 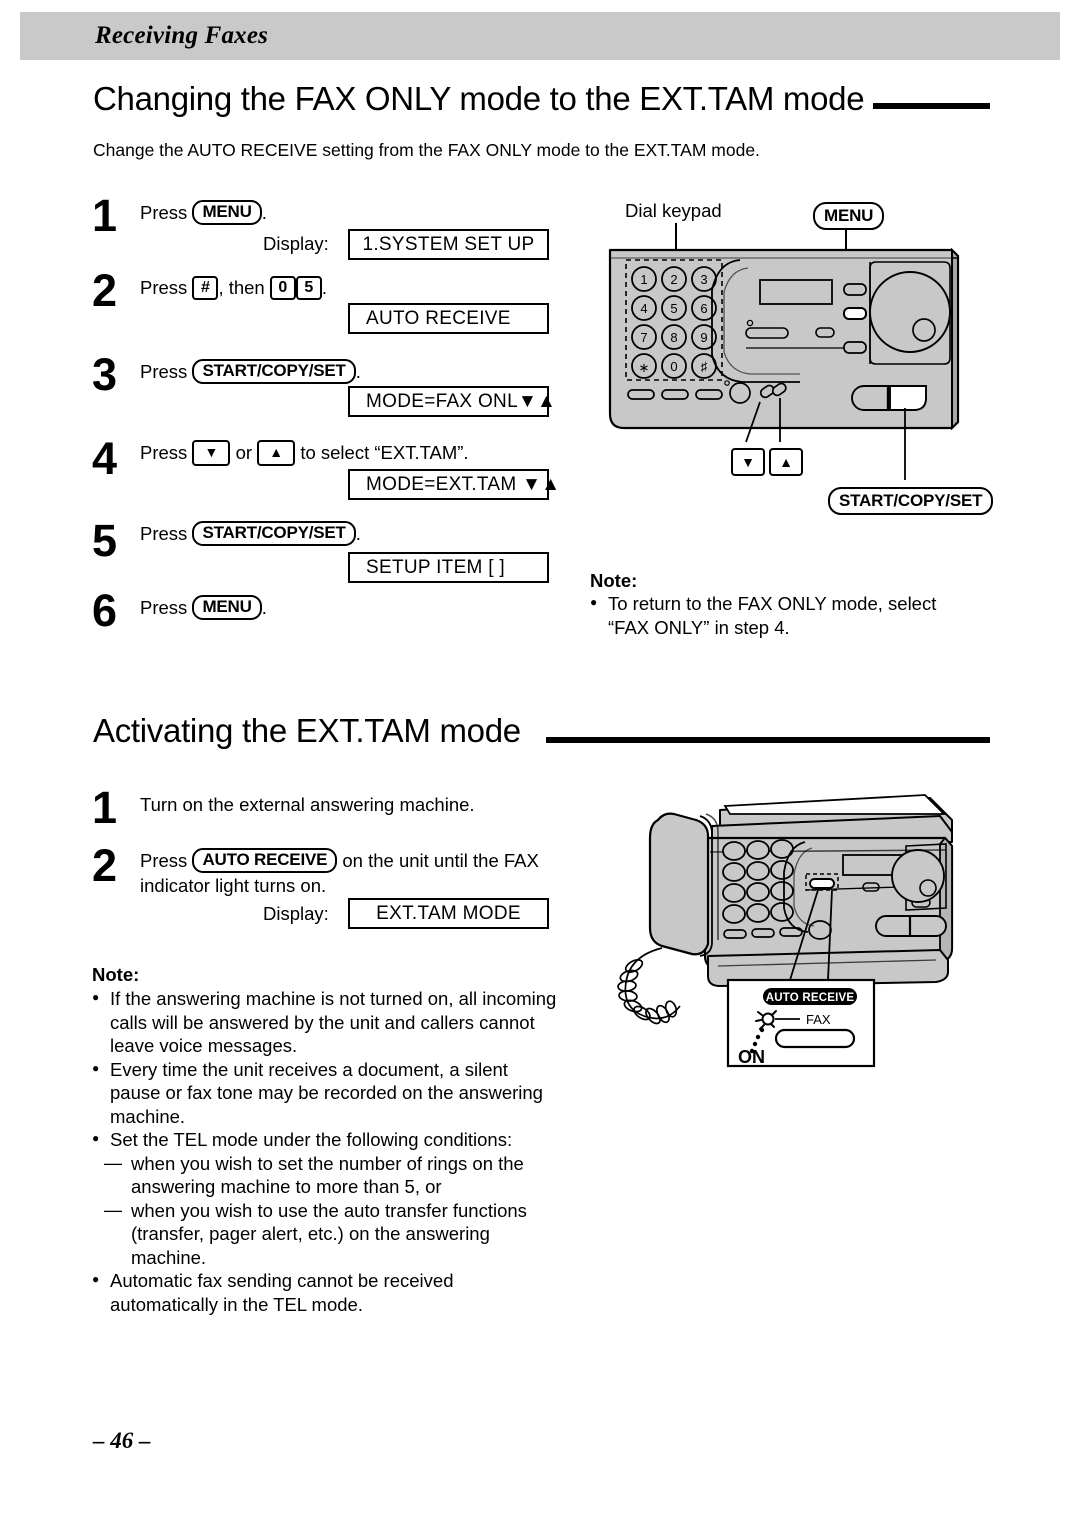 I want to click on svg-text: FAX, so click(x=818, y=1019).